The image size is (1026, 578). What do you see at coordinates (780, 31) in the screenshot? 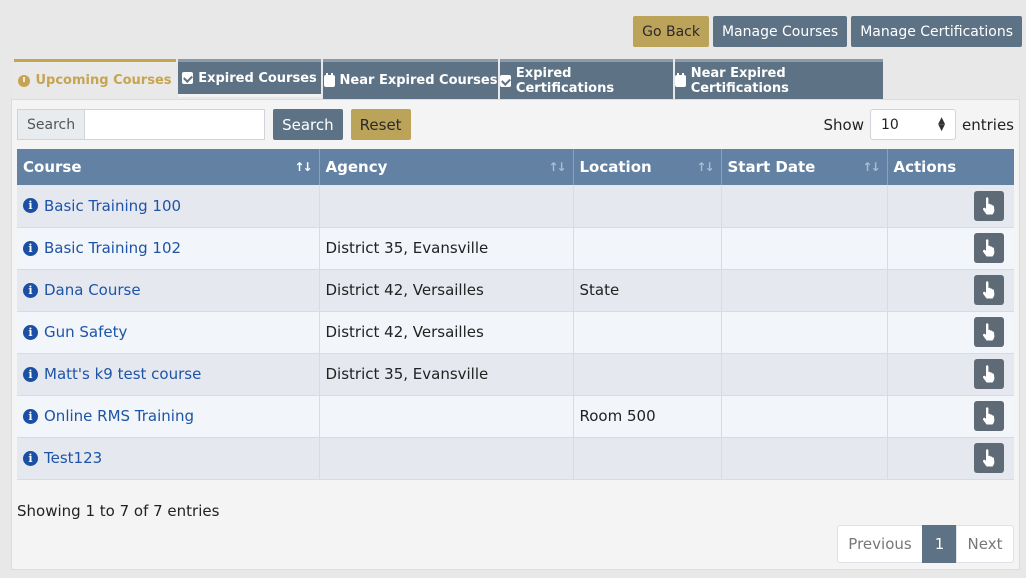
I see `manage-courses-button: Manage Courses` at bounding box center [780, 31].